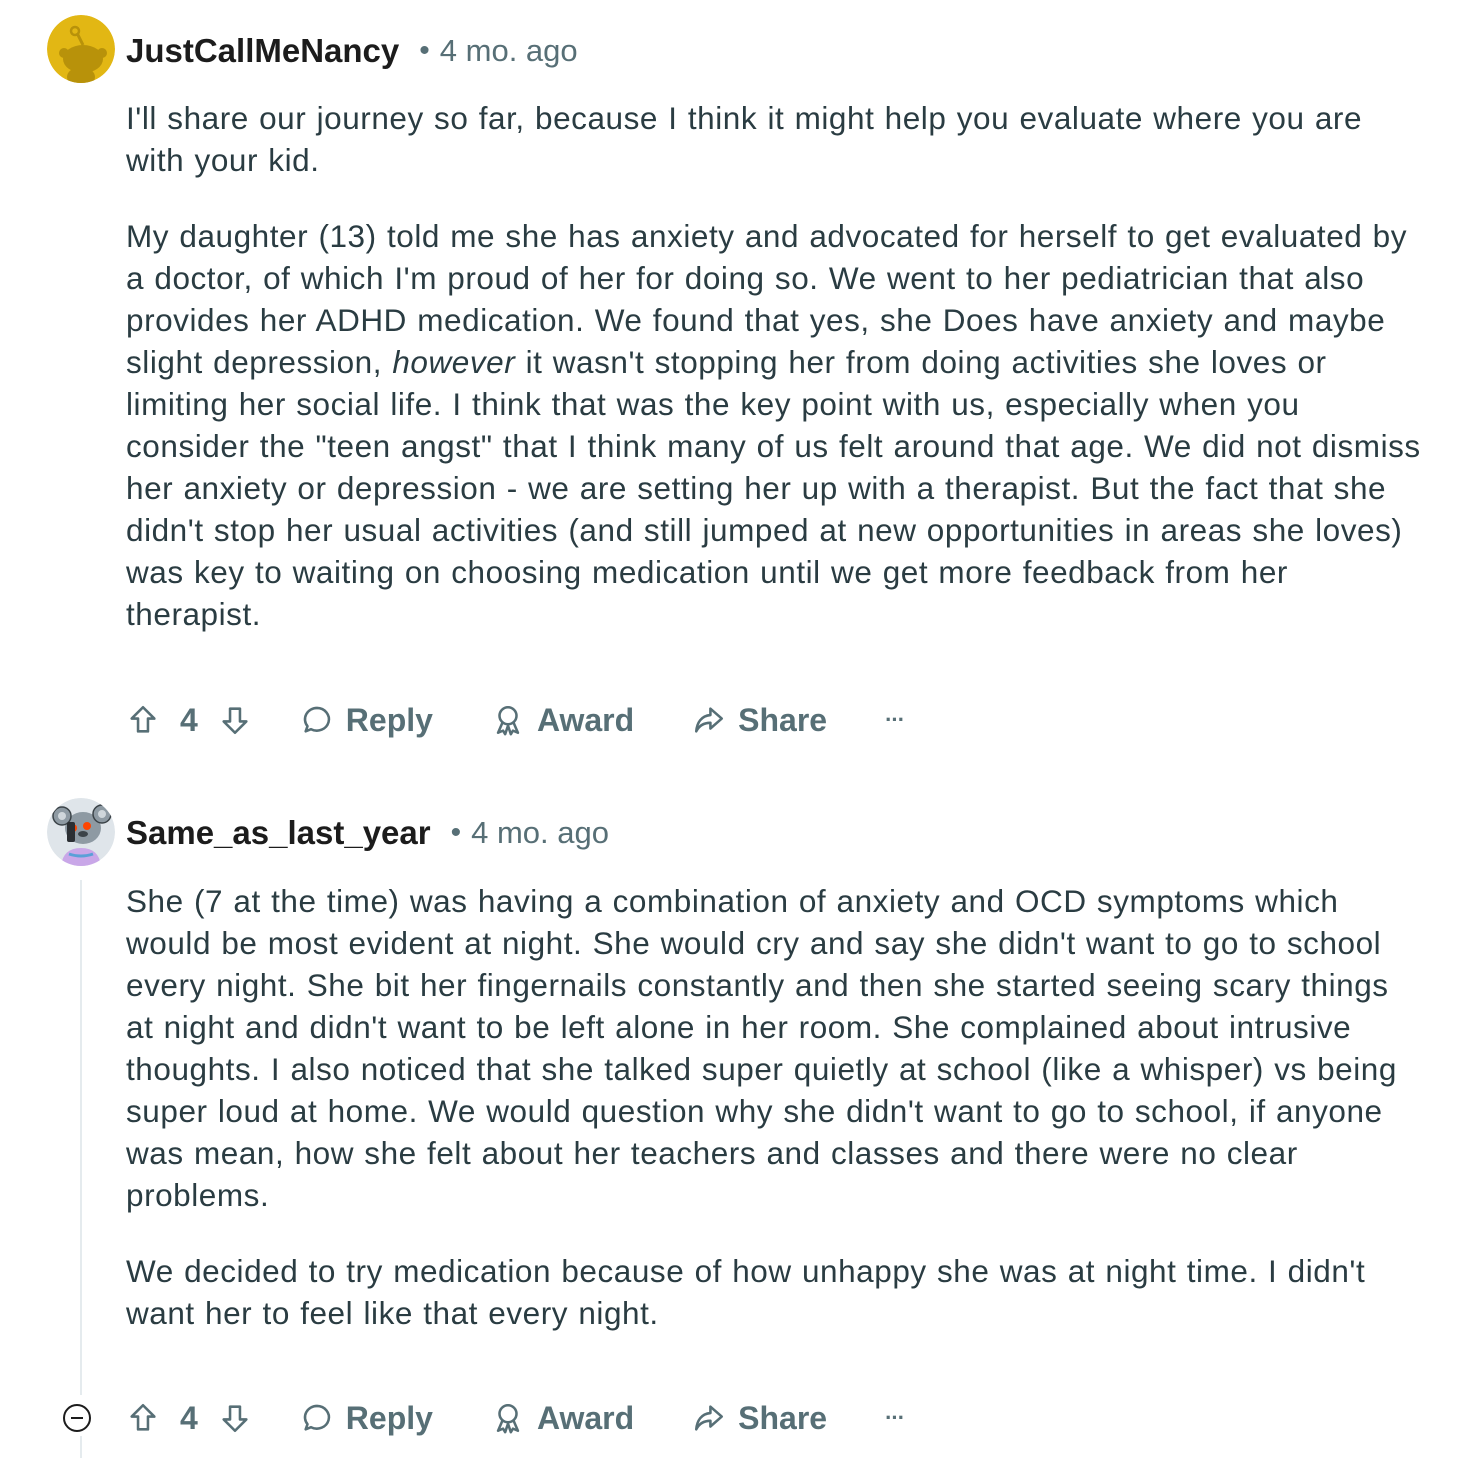  I want to click on collapse-thread-button, so click(77, 1418).